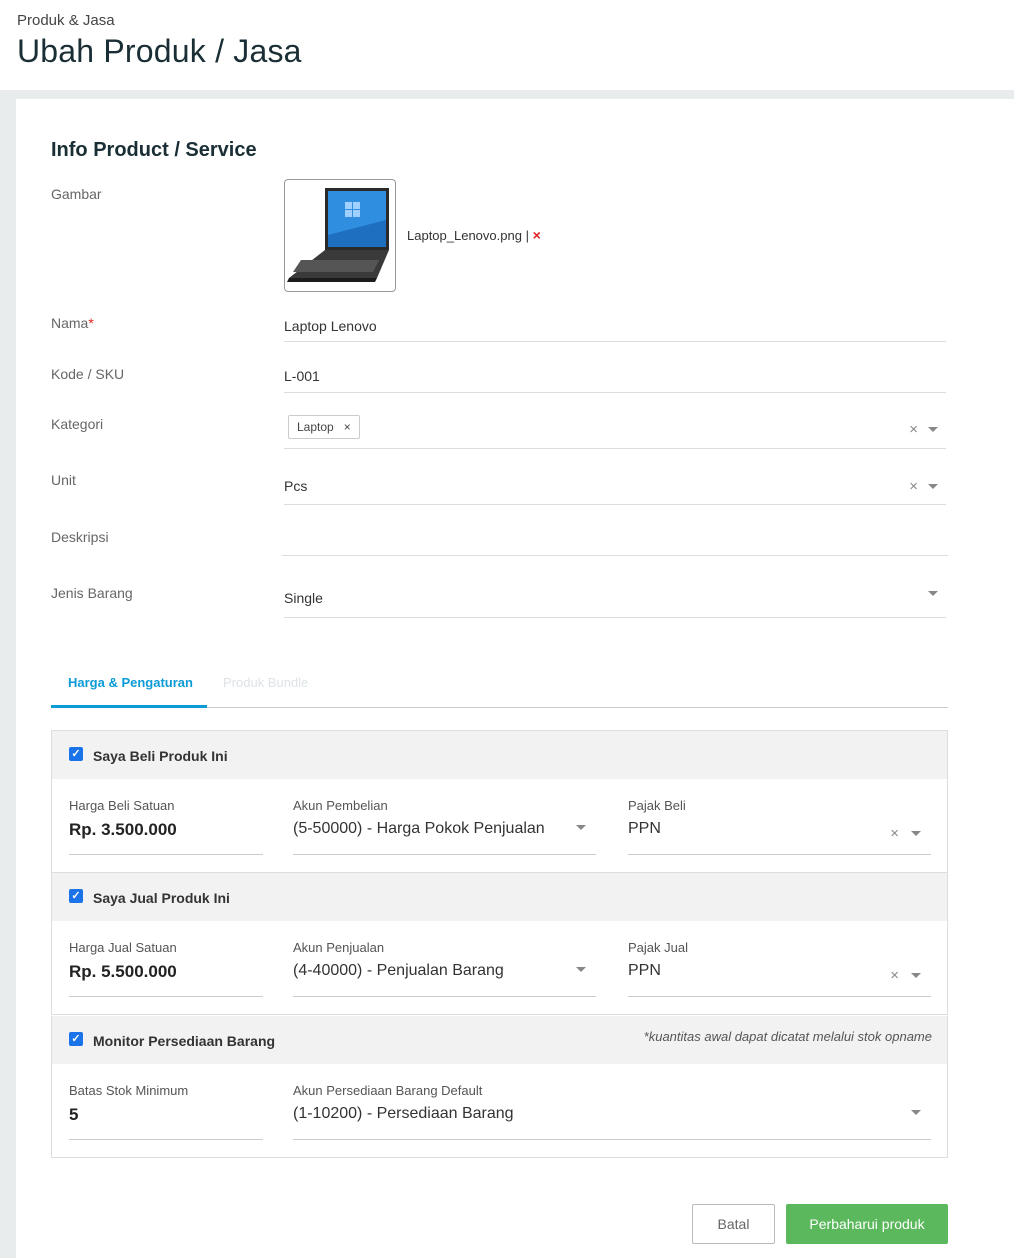  I want to click on product-image-thumbnail, so click(340, 235).